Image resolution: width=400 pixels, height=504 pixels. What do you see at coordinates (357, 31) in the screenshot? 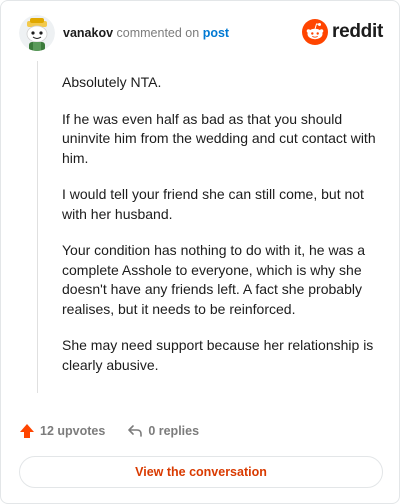
I see `reddit-wordmark: reddit` at bounding box center [357, 31].